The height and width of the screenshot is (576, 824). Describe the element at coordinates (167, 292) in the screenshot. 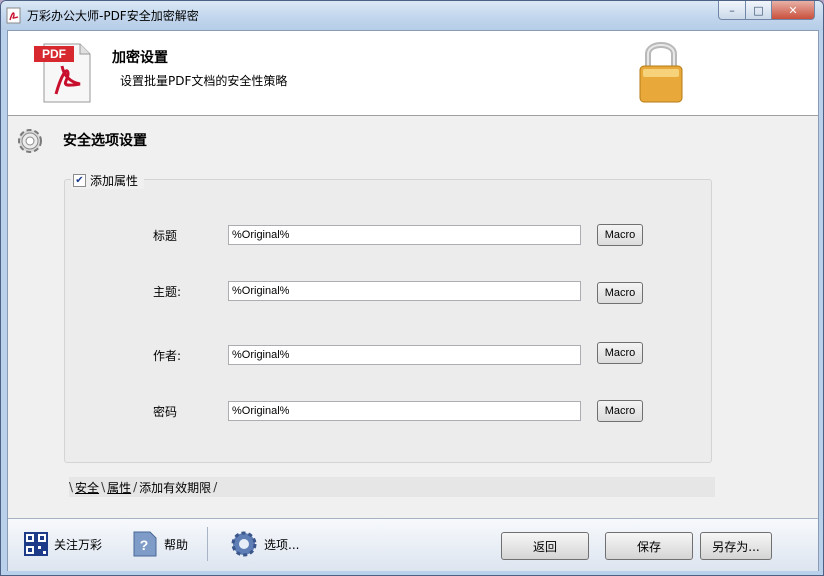

I see `subject-label: 主题:` at that location.